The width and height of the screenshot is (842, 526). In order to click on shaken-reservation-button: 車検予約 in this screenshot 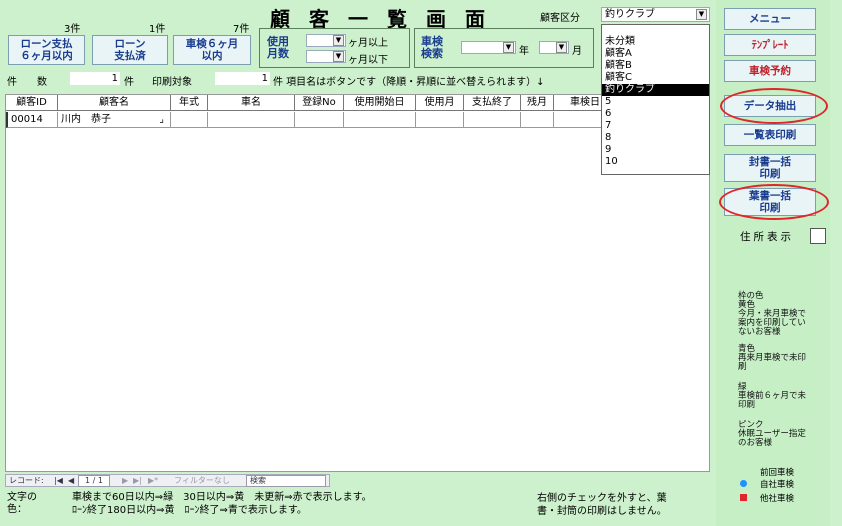, I will do `click(770, 71)`.